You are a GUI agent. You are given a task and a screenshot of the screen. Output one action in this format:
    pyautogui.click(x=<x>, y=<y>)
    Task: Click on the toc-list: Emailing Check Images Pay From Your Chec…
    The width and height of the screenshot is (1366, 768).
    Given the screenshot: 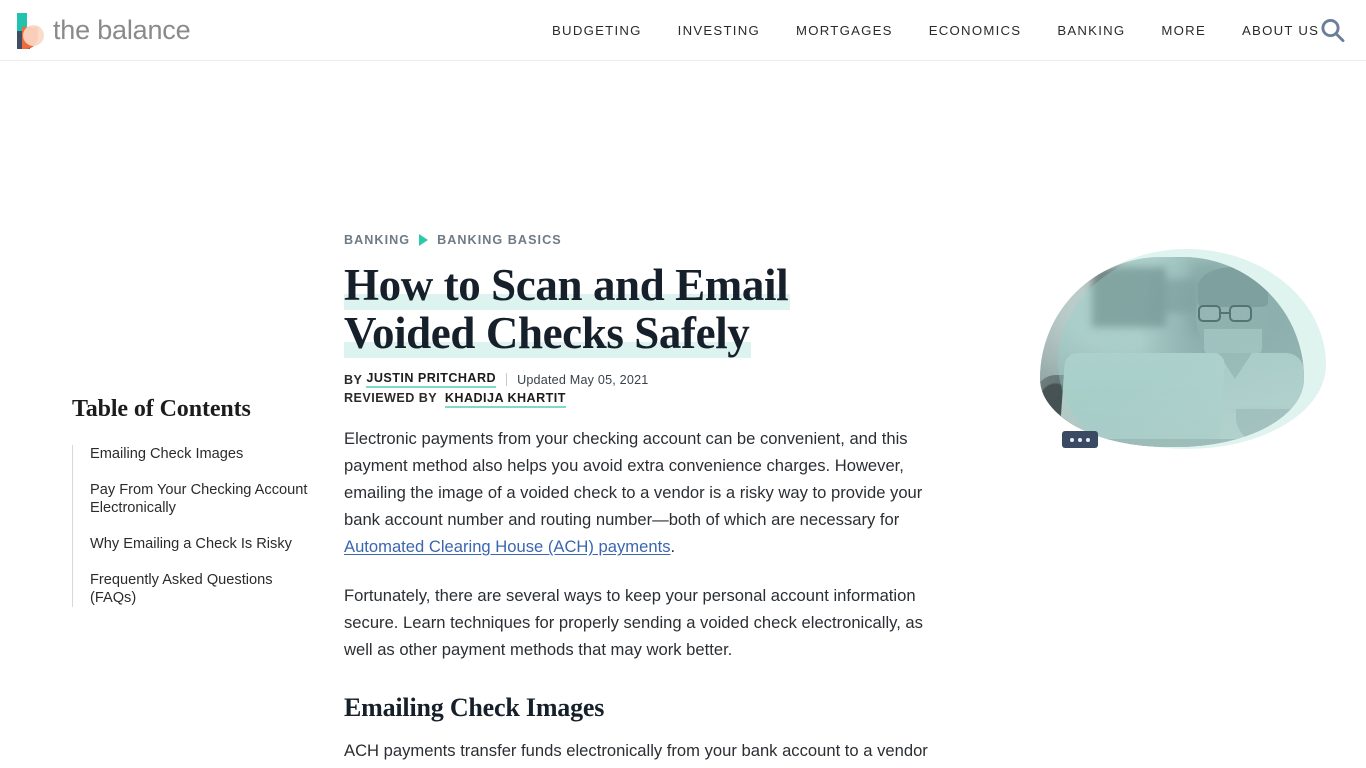 What is the action you would take?
    pyautogui.click(x=192, y=526)
    